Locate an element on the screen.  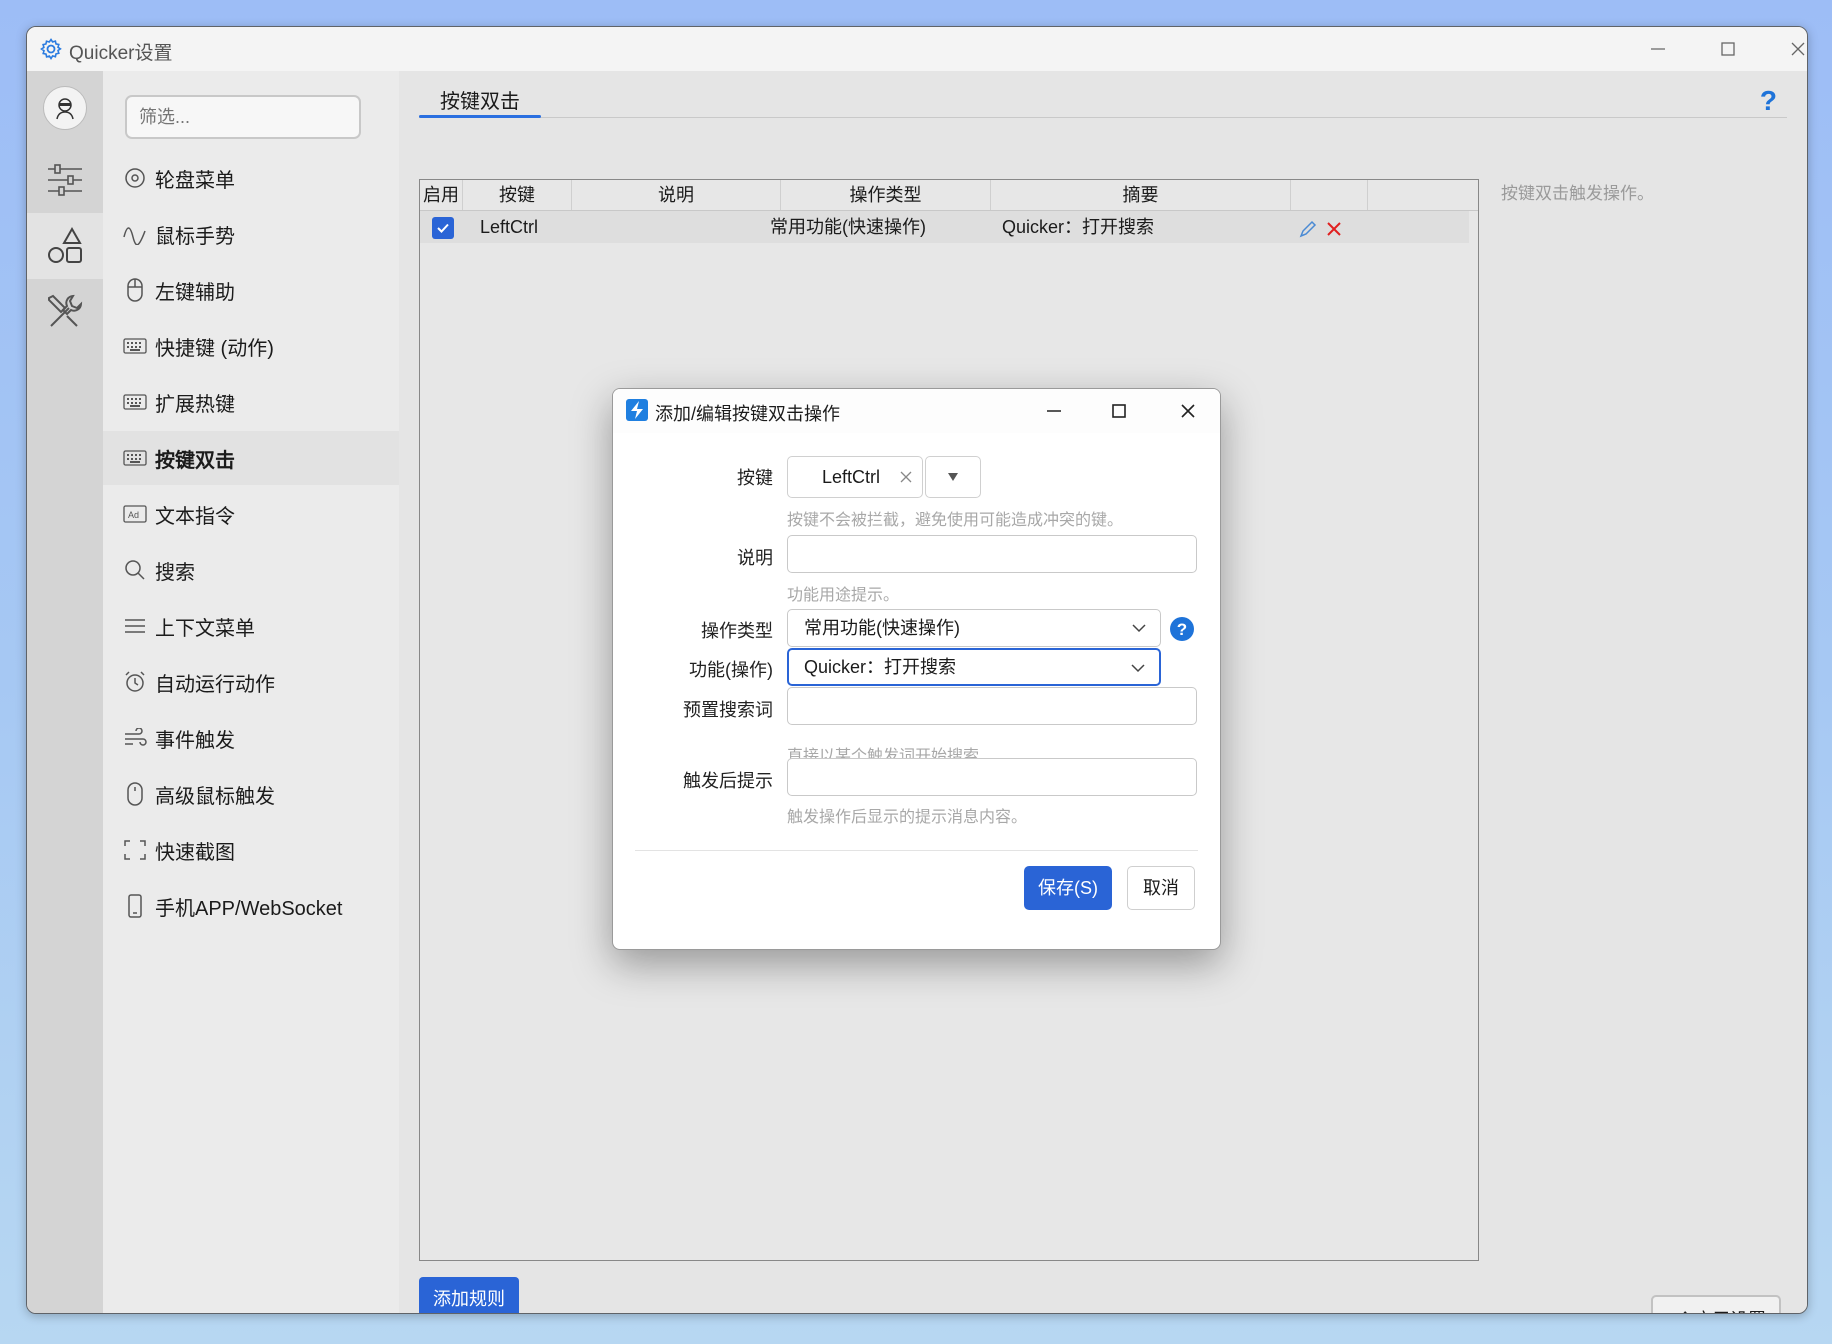
maximize-icon is located at coordinates (1728, 49).